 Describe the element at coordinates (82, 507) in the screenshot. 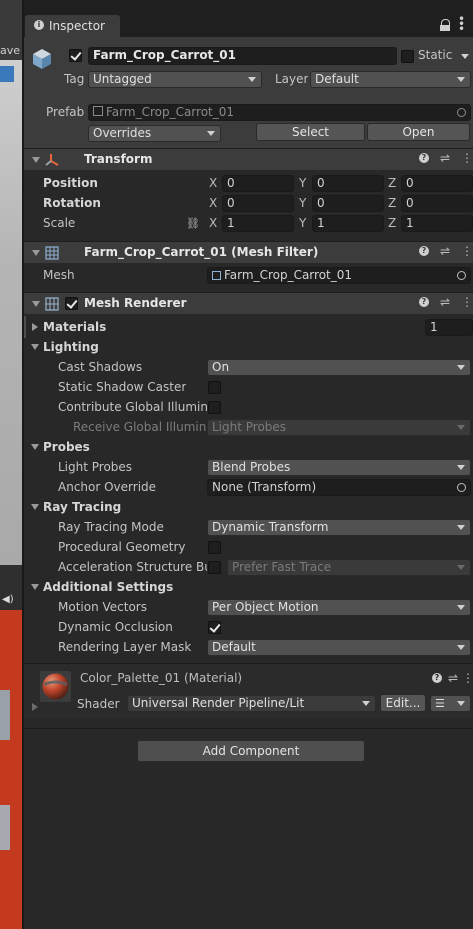

I see `ray-tracing-label: Ray Tracing` at that location.